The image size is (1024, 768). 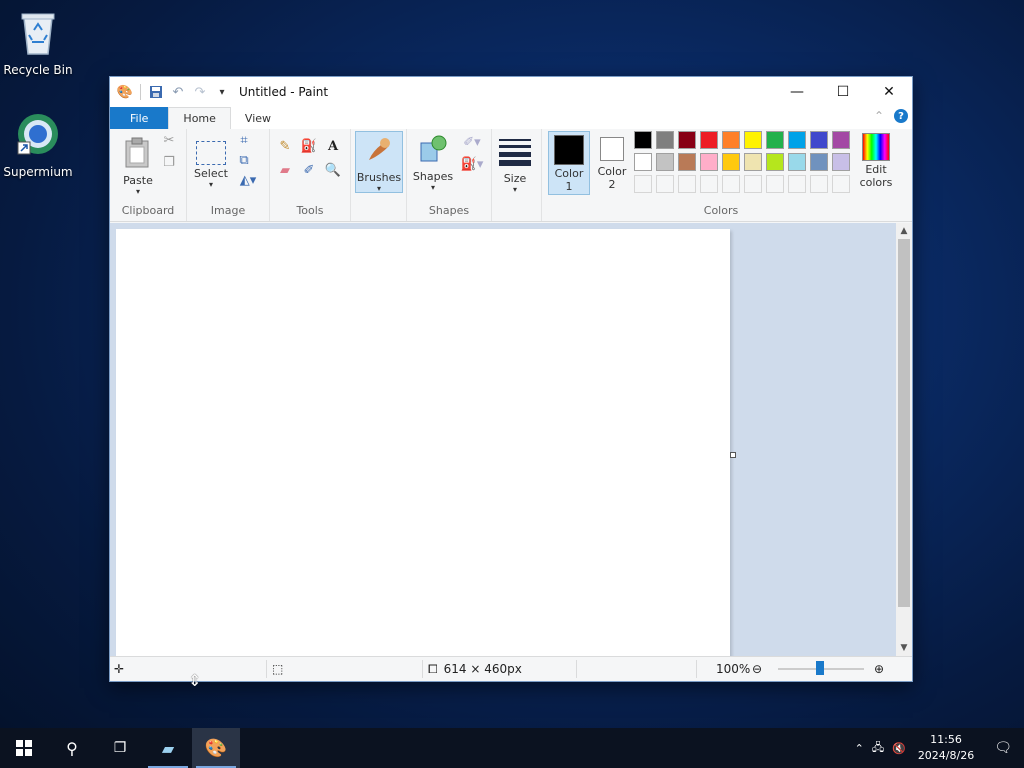 I want to click on scroll-up-icon: ▲, so click(x=904, y=231).